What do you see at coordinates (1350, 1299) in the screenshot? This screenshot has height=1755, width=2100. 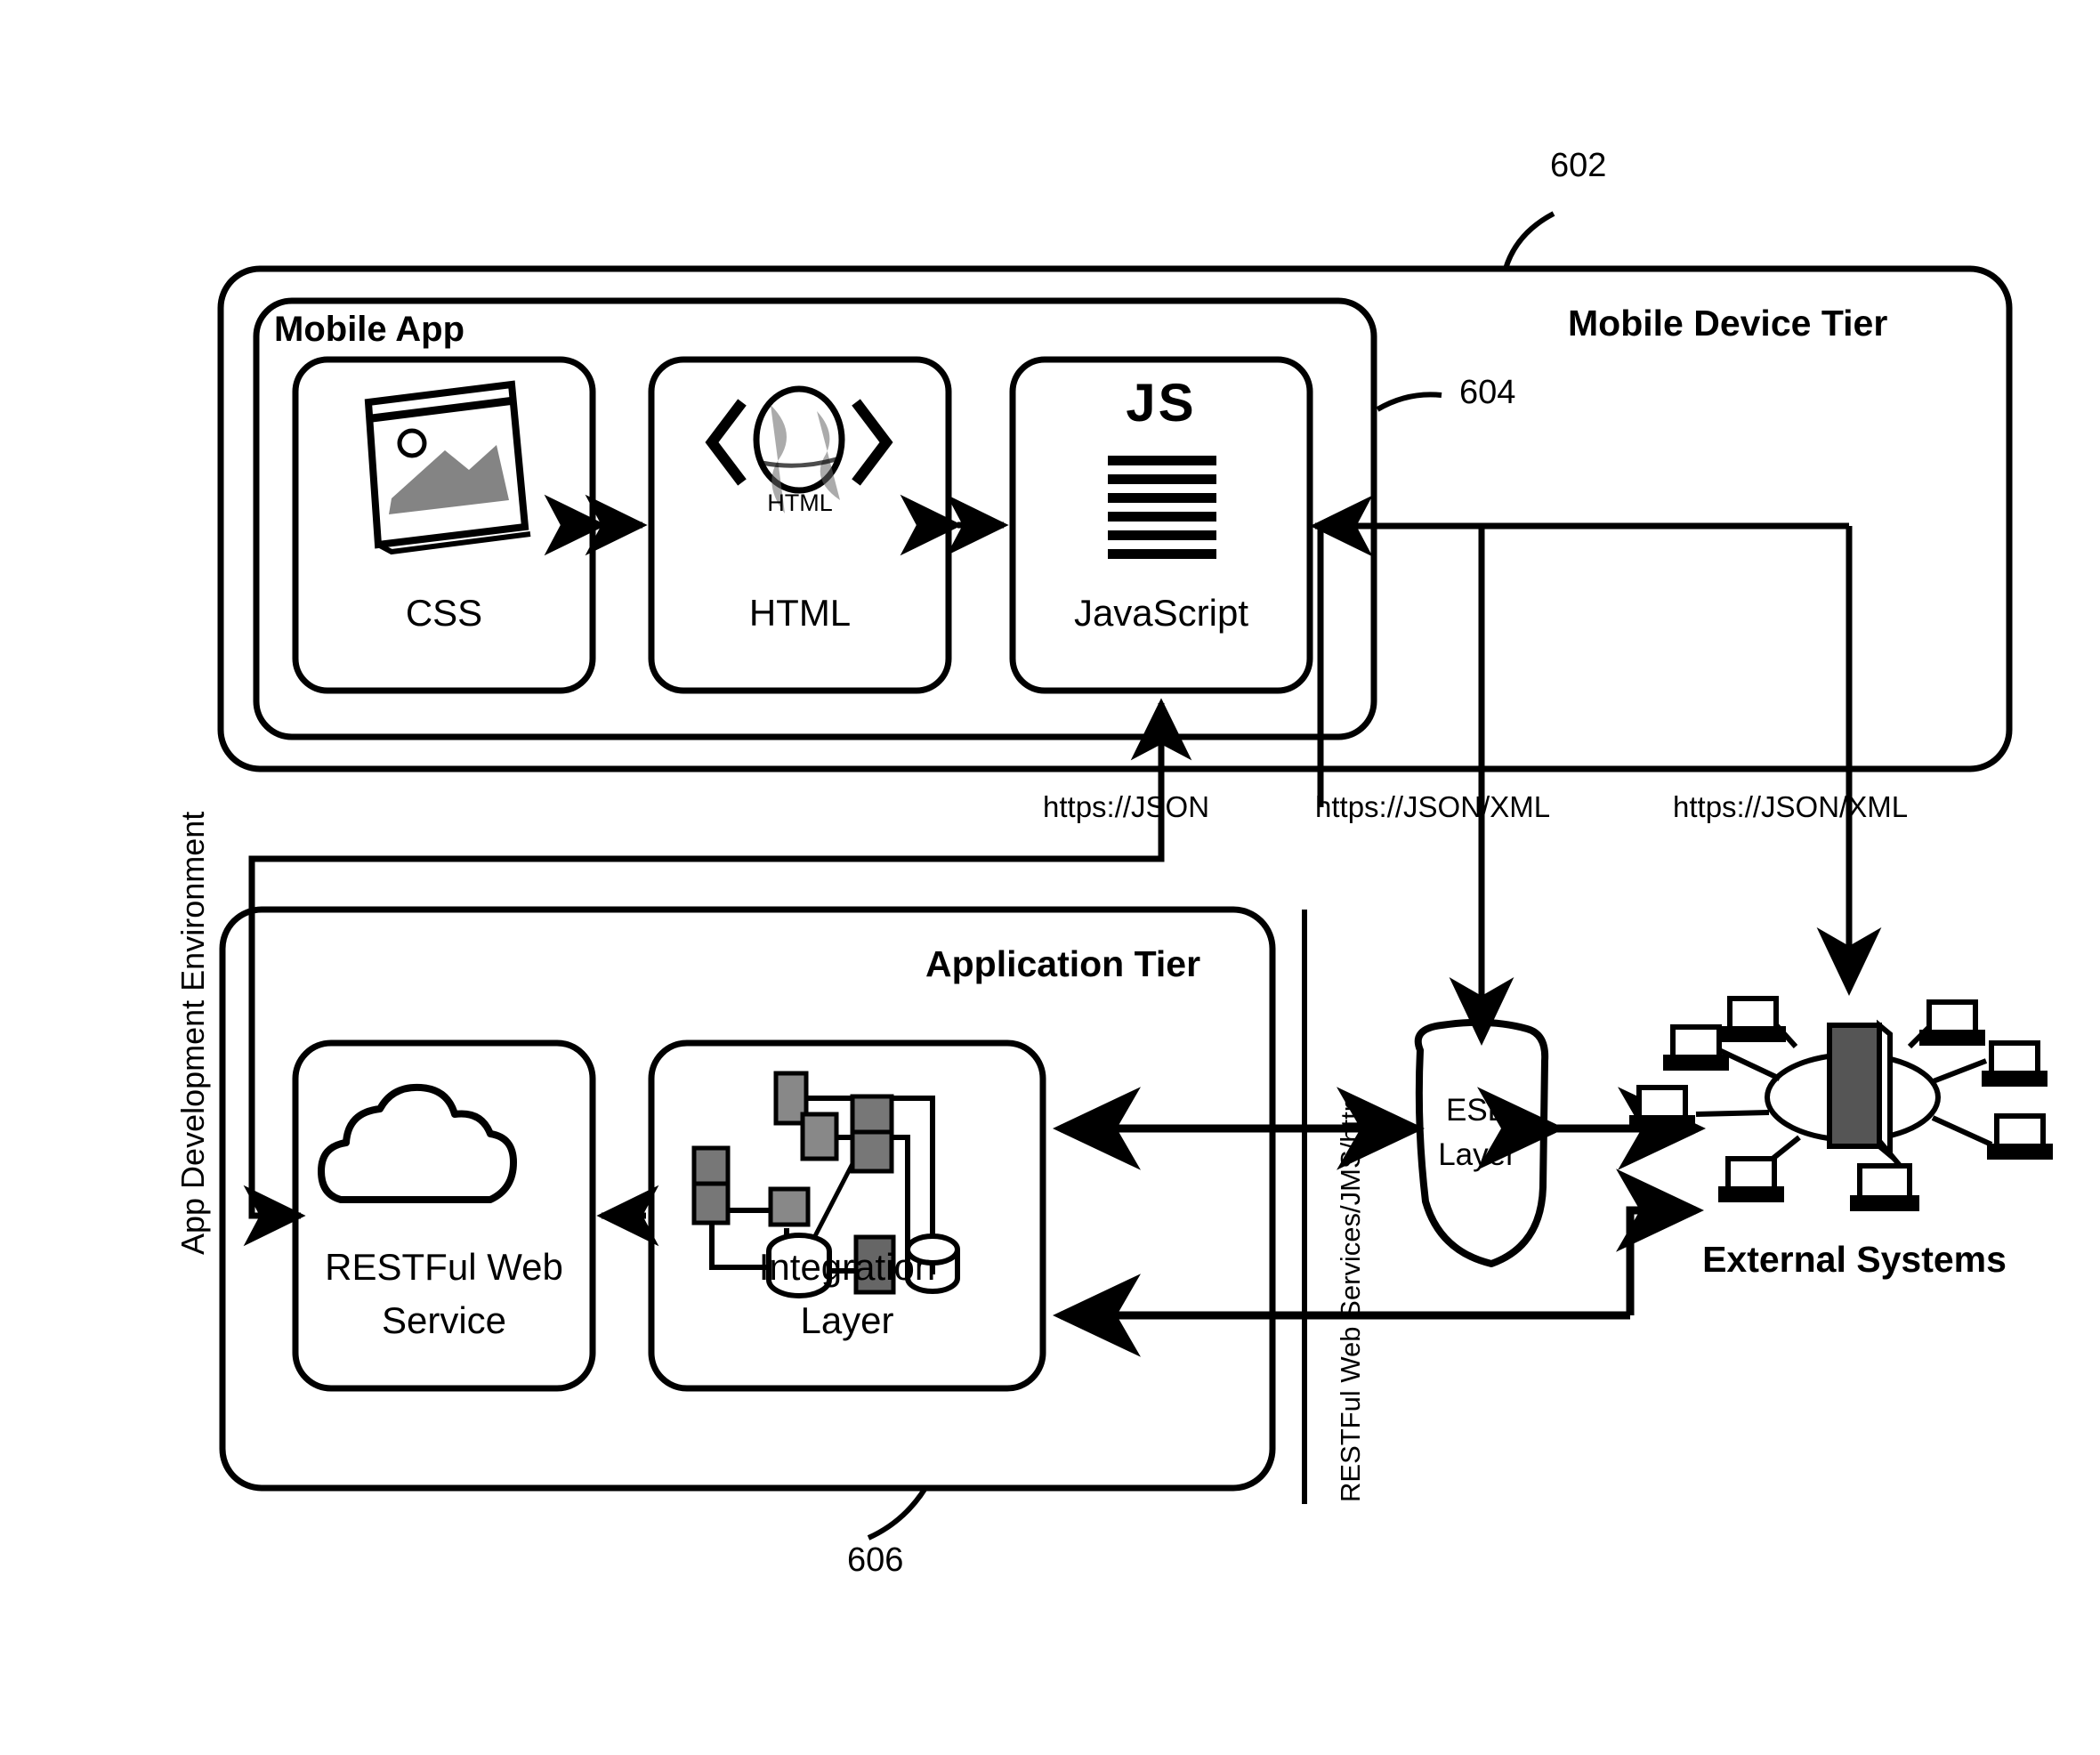 I see `restful-web-services-channel-label: RESTFul Web Services/JMS/http` at bounding box center [1350, 1299].